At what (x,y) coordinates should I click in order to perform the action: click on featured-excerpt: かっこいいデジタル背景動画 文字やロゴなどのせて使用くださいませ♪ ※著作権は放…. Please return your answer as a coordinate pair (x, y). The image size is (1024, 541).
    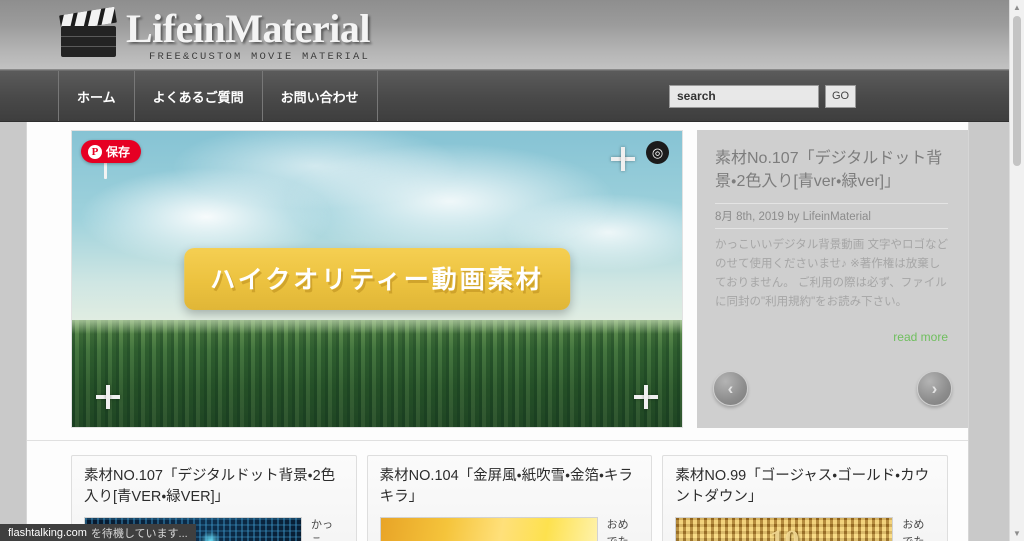
    Looking at the image, I should click on (831, 274).